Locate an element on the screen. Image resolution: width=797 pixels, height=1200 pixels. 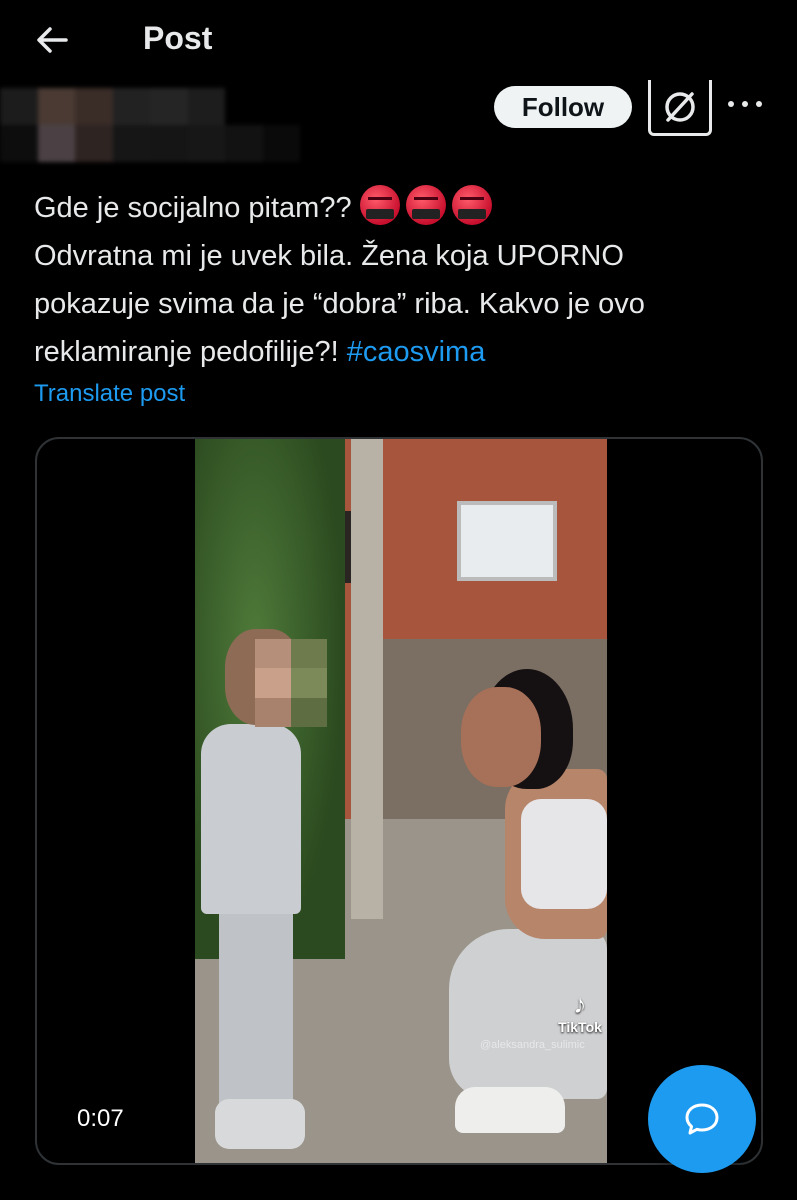
top-bar: Post is located at coordinates (398, 40).